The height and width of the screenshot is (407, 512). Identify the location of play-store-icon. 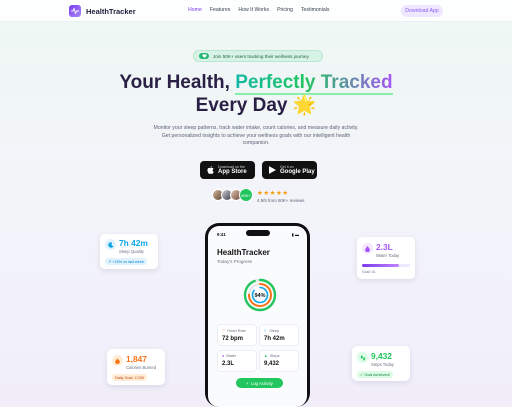
(272, 170).